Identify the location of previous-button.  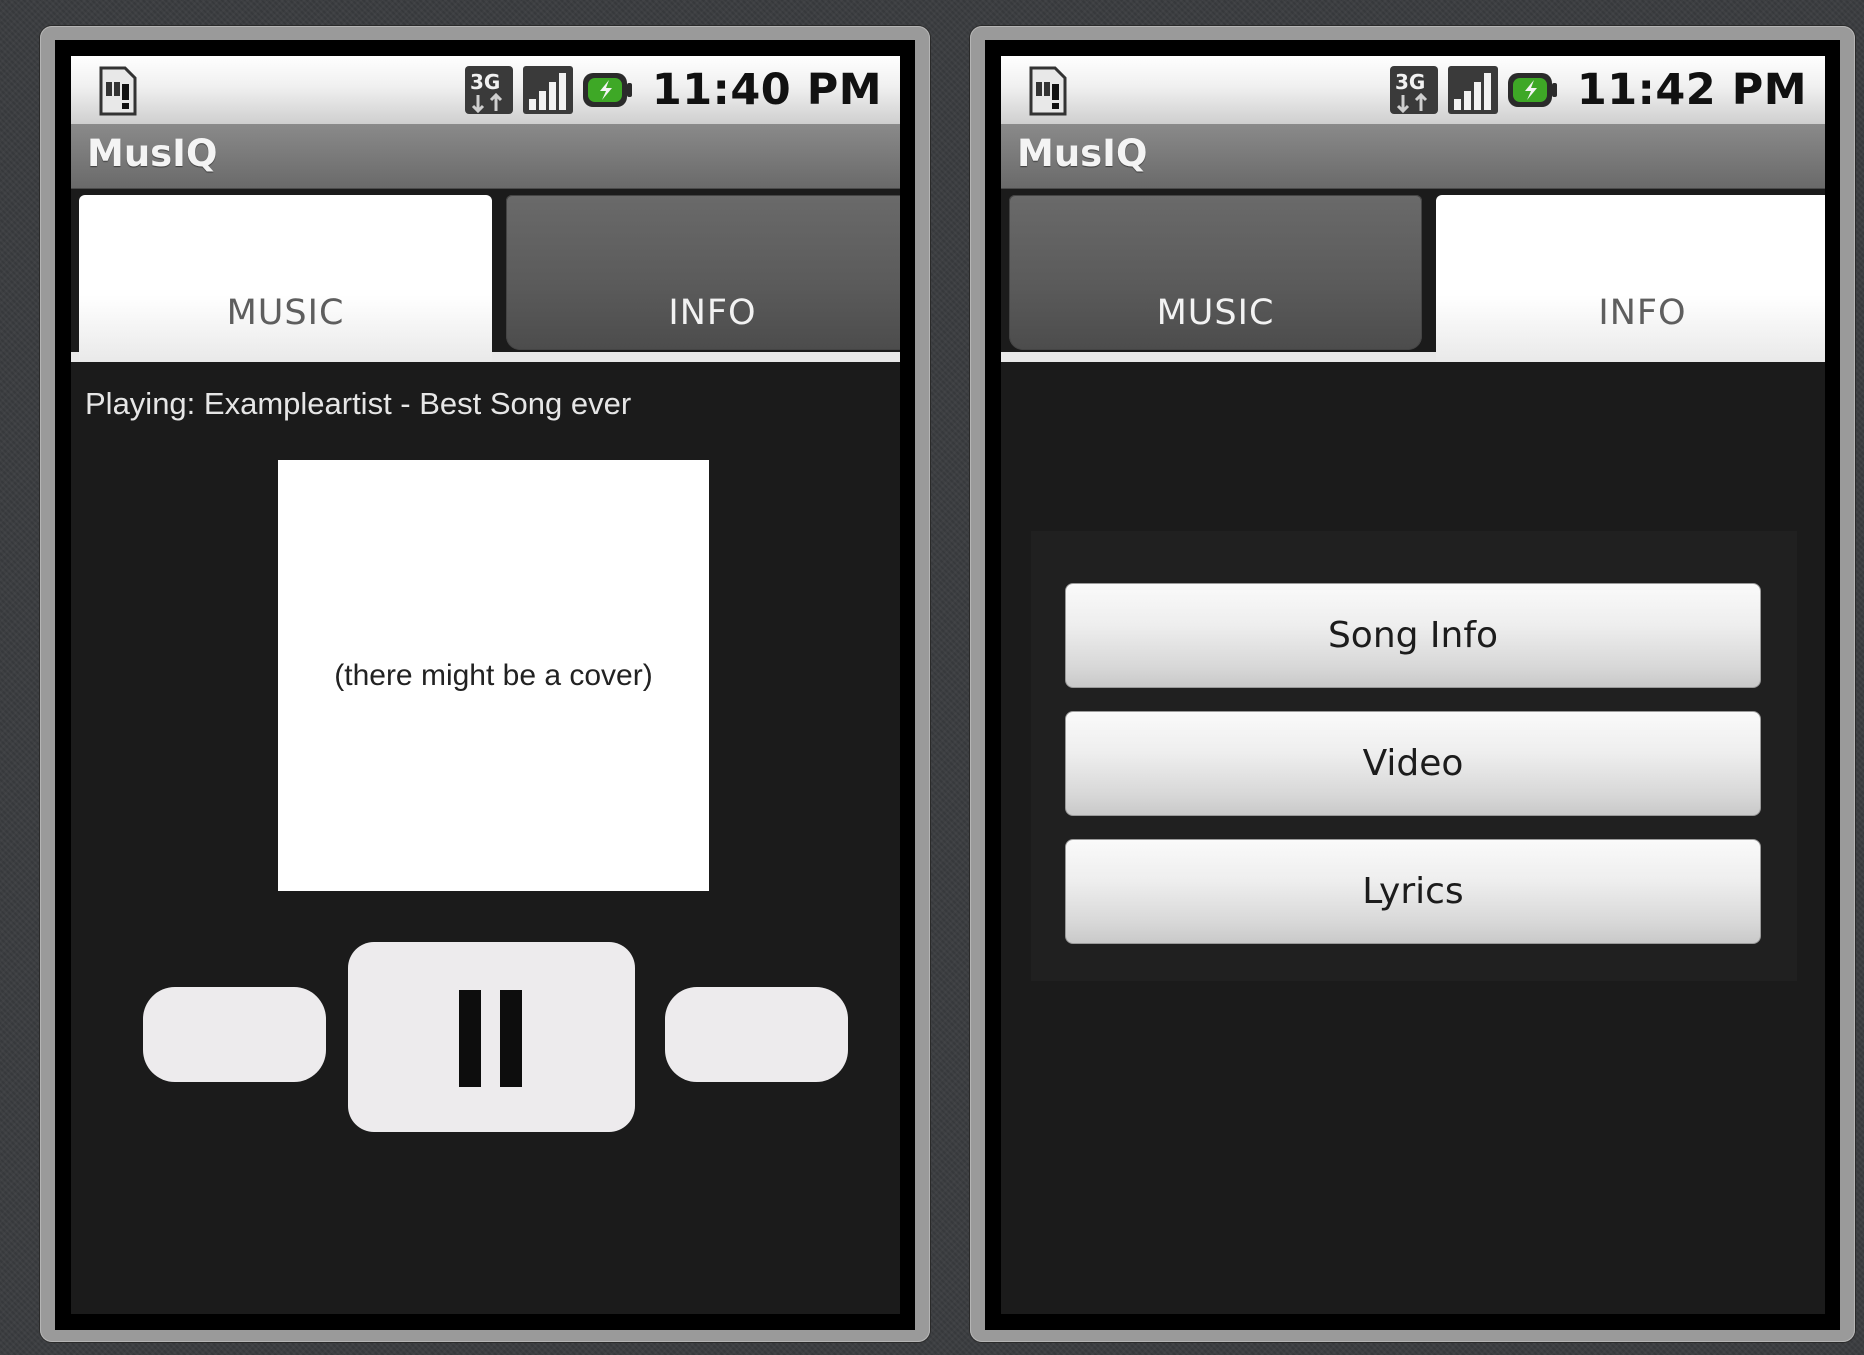
(234, 1034).